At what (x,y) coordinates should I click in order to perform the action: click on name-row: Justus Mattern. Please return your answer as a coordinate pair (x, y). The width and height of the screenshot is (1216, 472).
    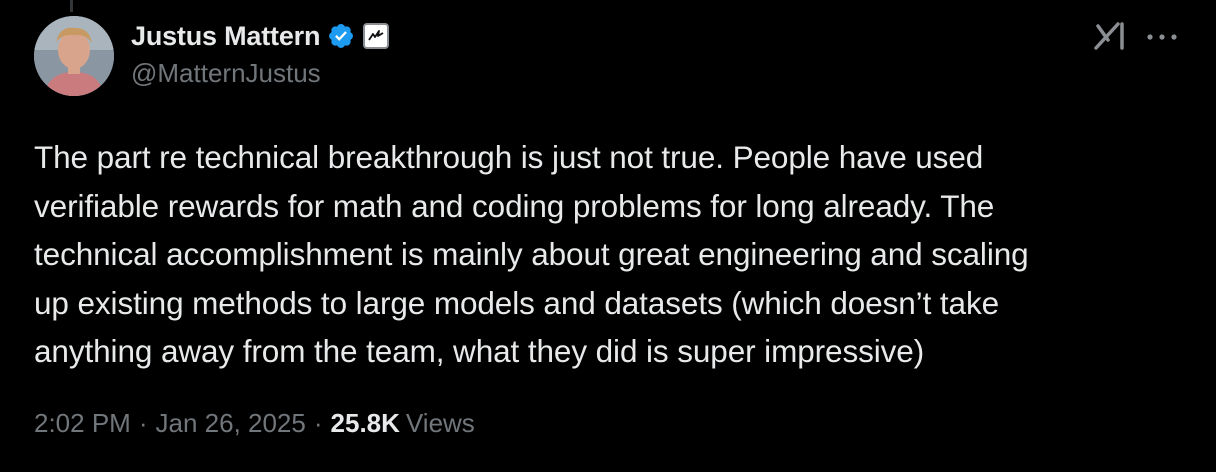
    Looking at the image, I should click on (260, 36).